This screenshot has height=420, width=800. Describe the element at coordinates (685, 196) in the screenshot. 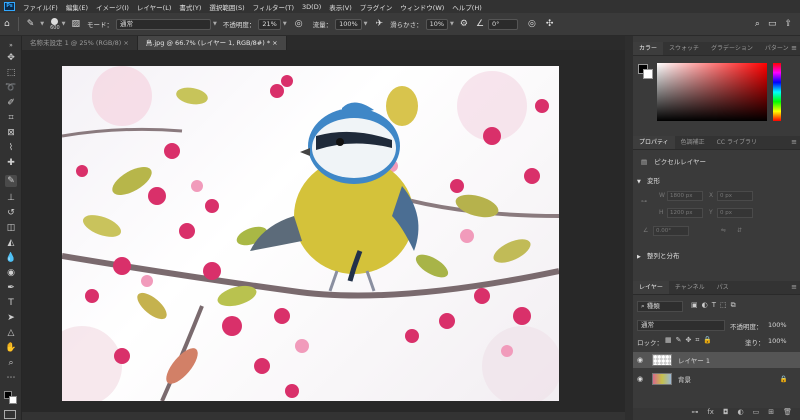

I see `width-field: 1800 px` at that location.